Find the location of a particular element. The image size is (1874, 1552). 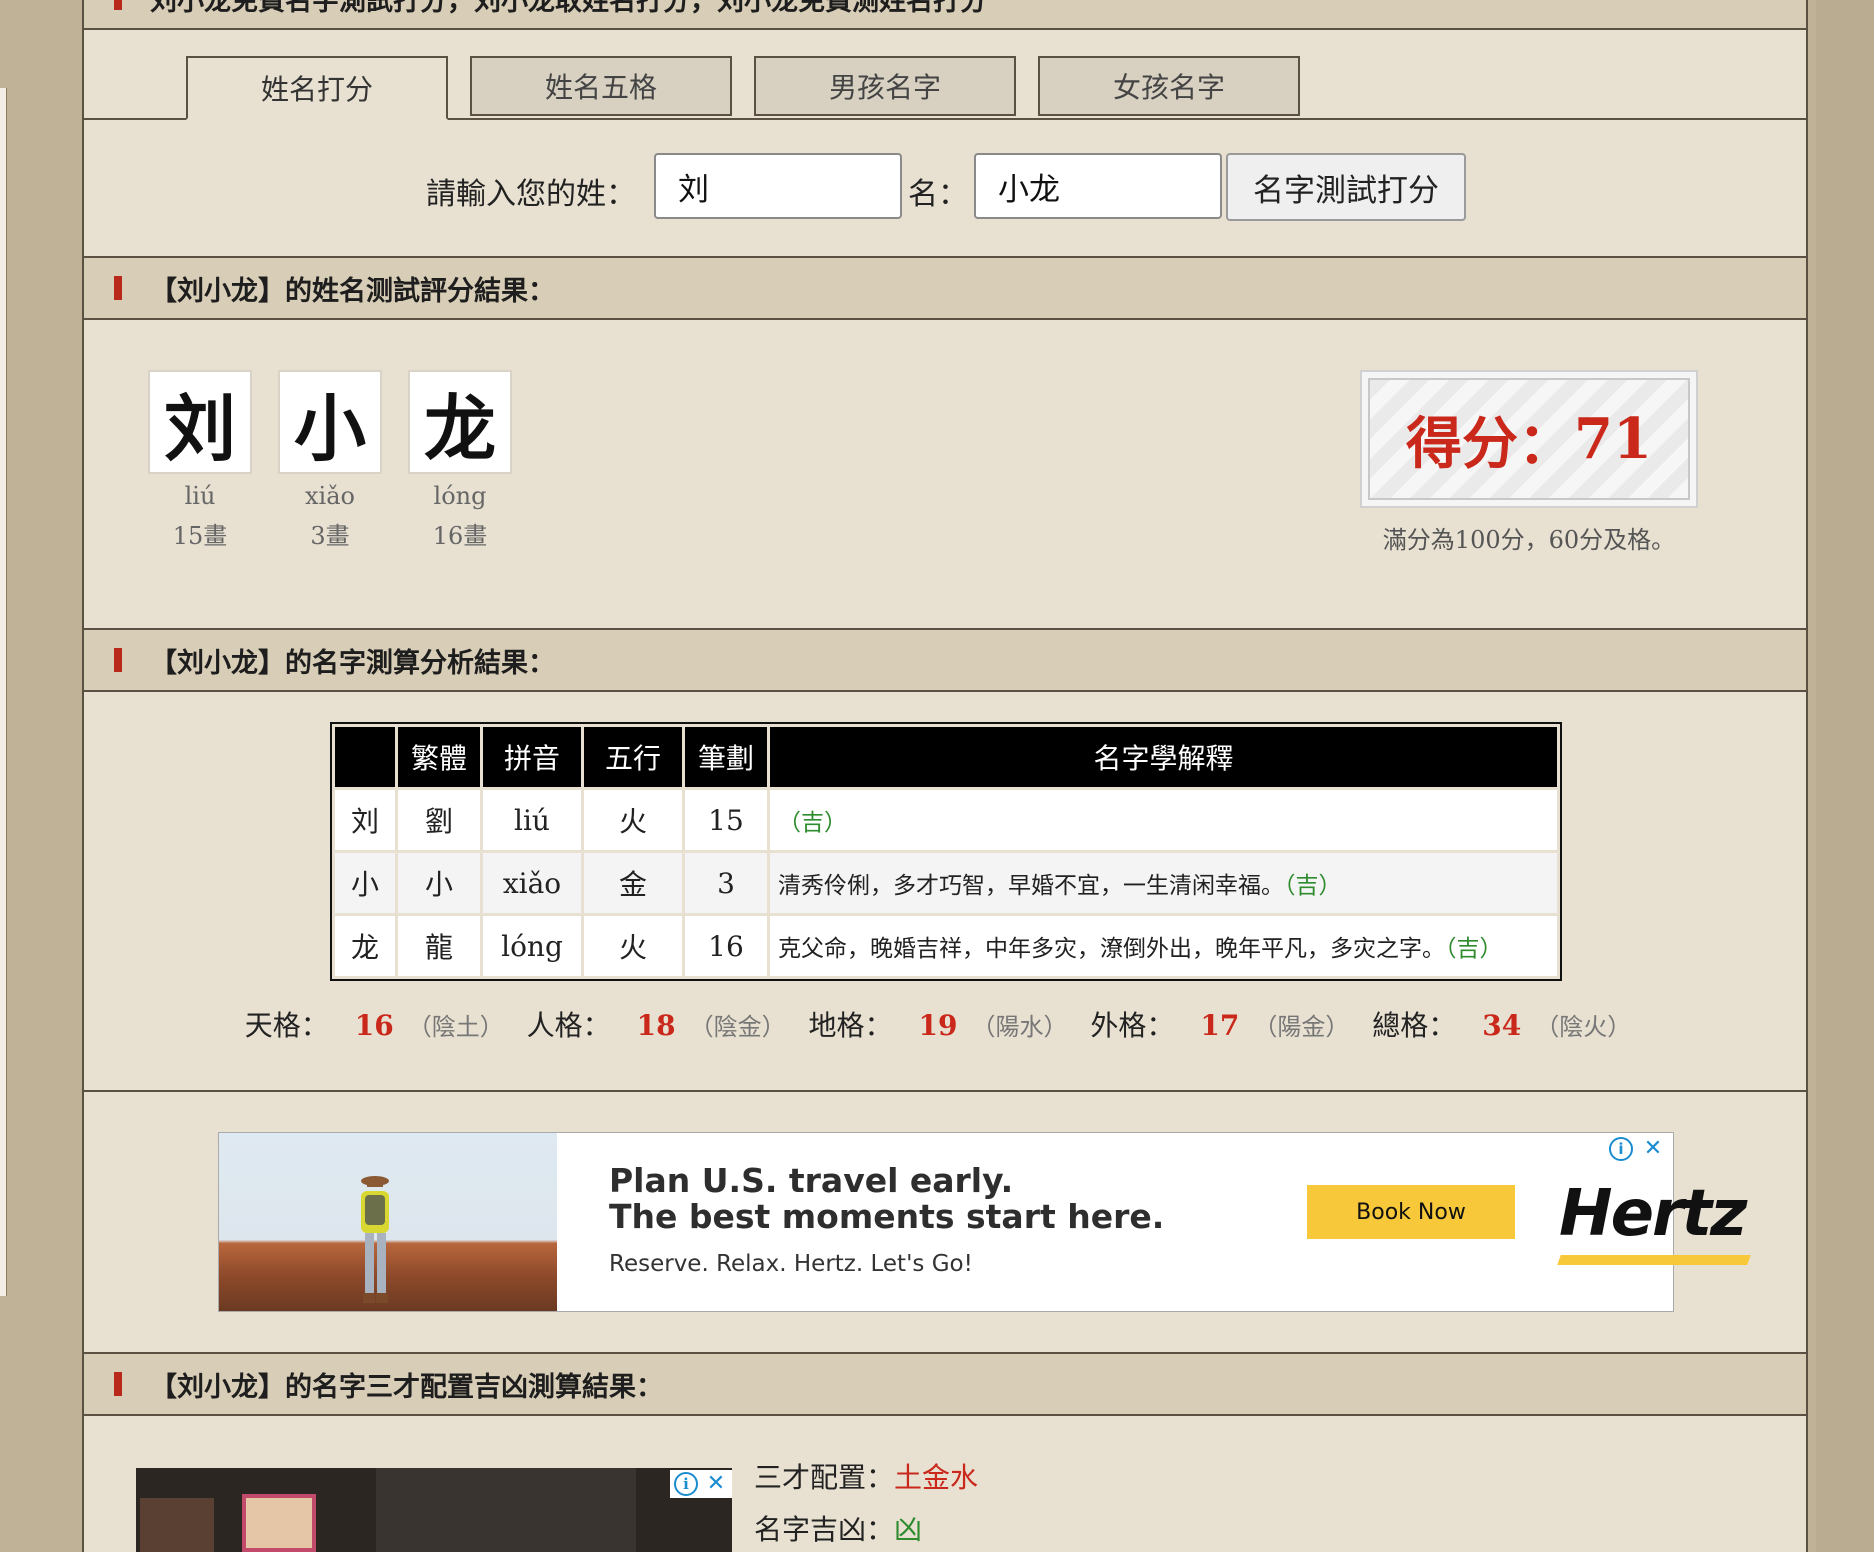

cell-char: 小 is located at coordinates (365, 883).